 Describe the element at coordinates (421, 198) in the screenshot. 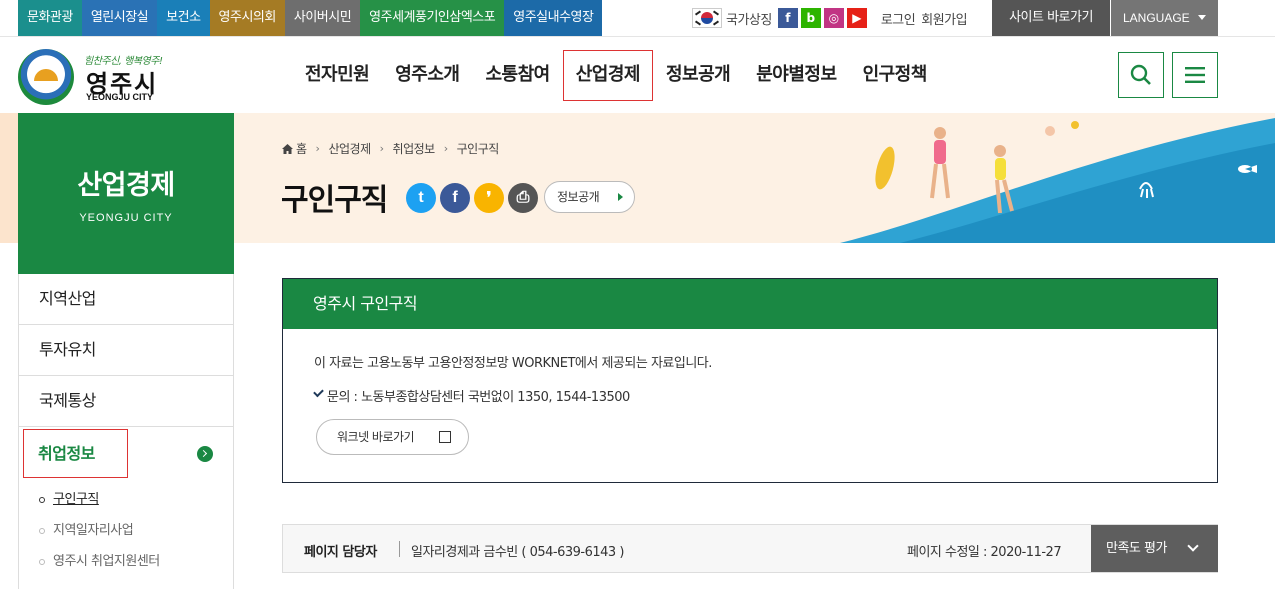

I see `twitter-icon: t` at that location.